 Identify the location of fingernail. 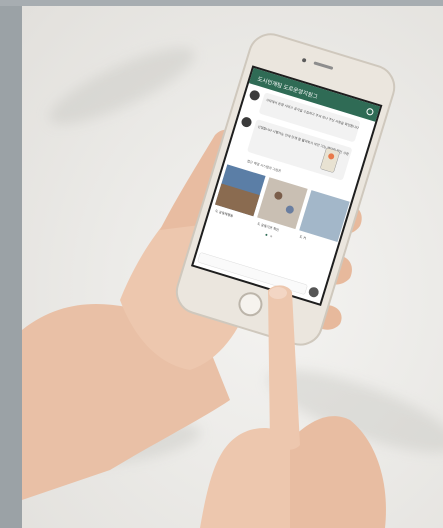
(278, 293).